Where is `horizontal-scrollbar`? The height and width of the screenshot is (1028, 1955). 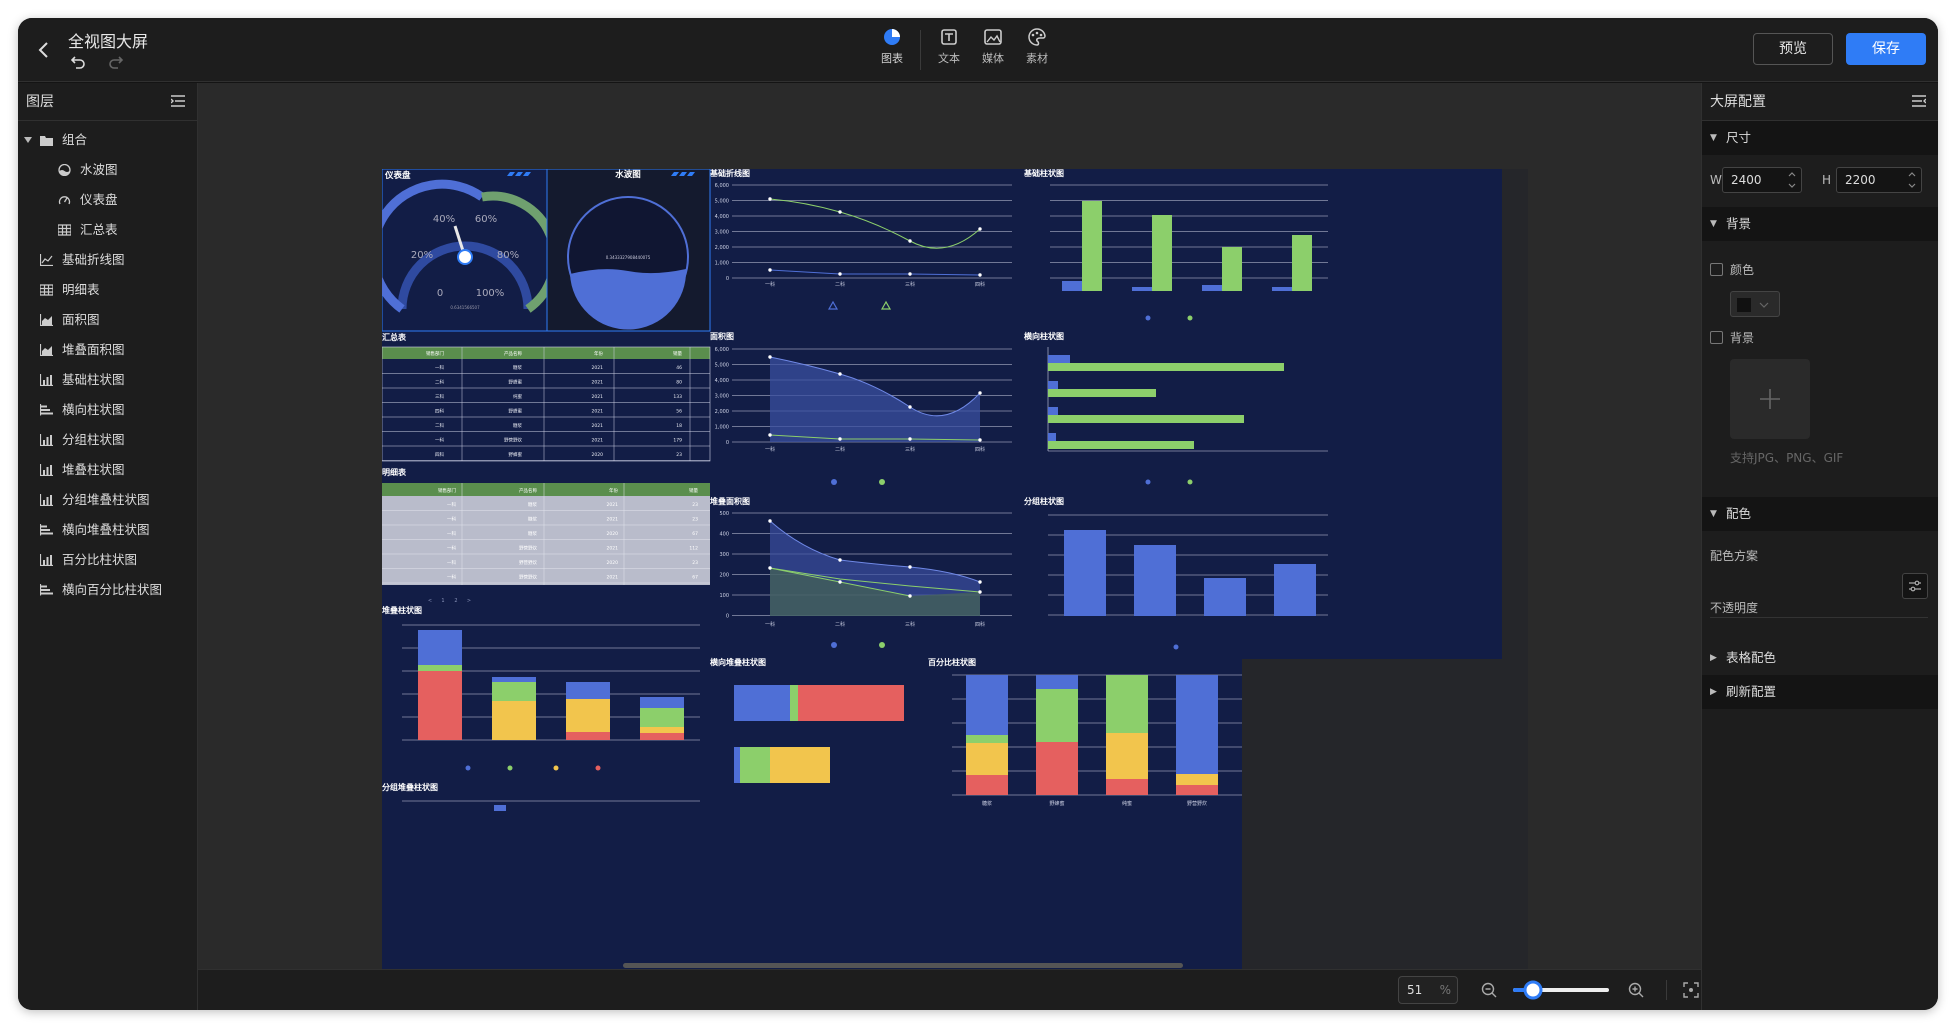
horizontal-scrollbar is located at coordinates (903, 965).